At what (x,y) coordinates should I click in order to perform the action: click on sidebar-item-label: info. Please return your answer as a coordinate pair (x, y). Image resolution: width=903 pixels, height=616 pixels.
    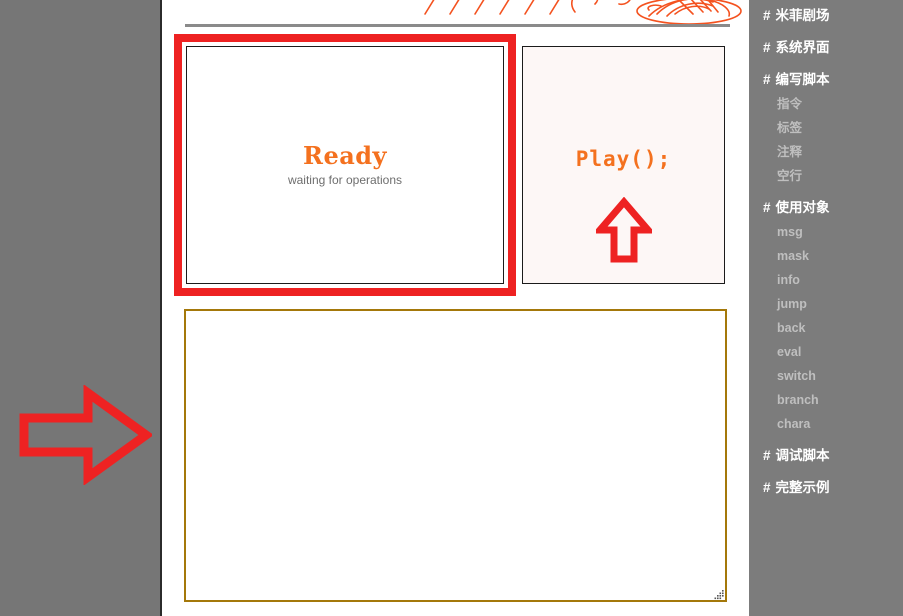
    Looking at the image, I should click on (788, 280).